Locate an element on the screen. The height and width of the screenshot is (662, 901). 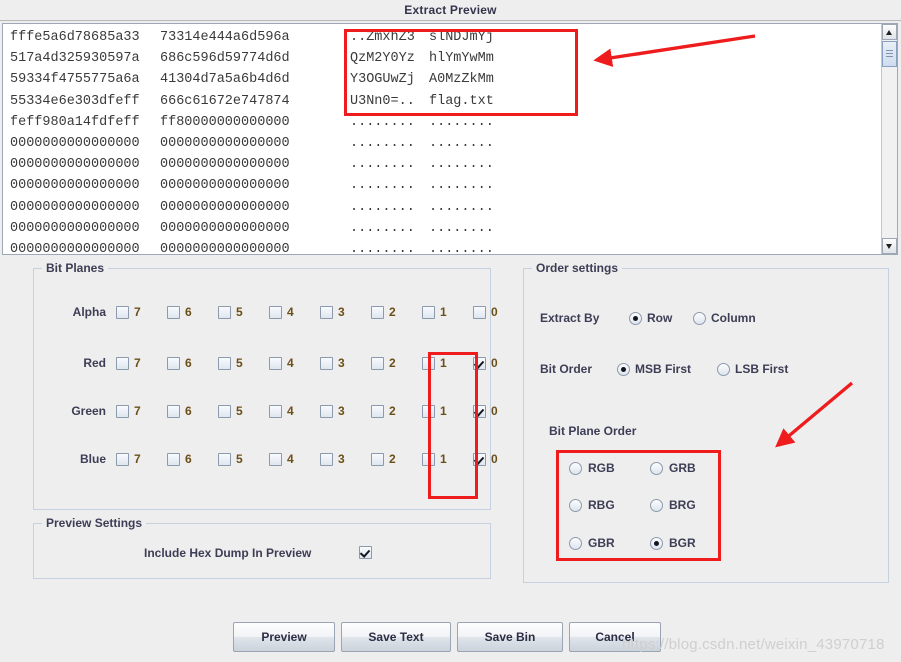
include-hex-dump-checkbox-box is located at coordinates (365, 552).